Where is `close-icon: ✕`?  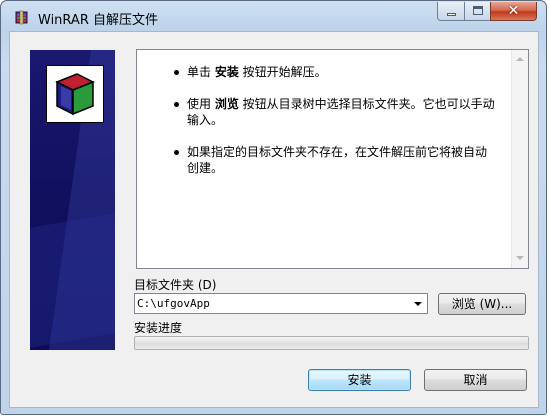 close-icon: ✕ is located at coordinates (513, 11).